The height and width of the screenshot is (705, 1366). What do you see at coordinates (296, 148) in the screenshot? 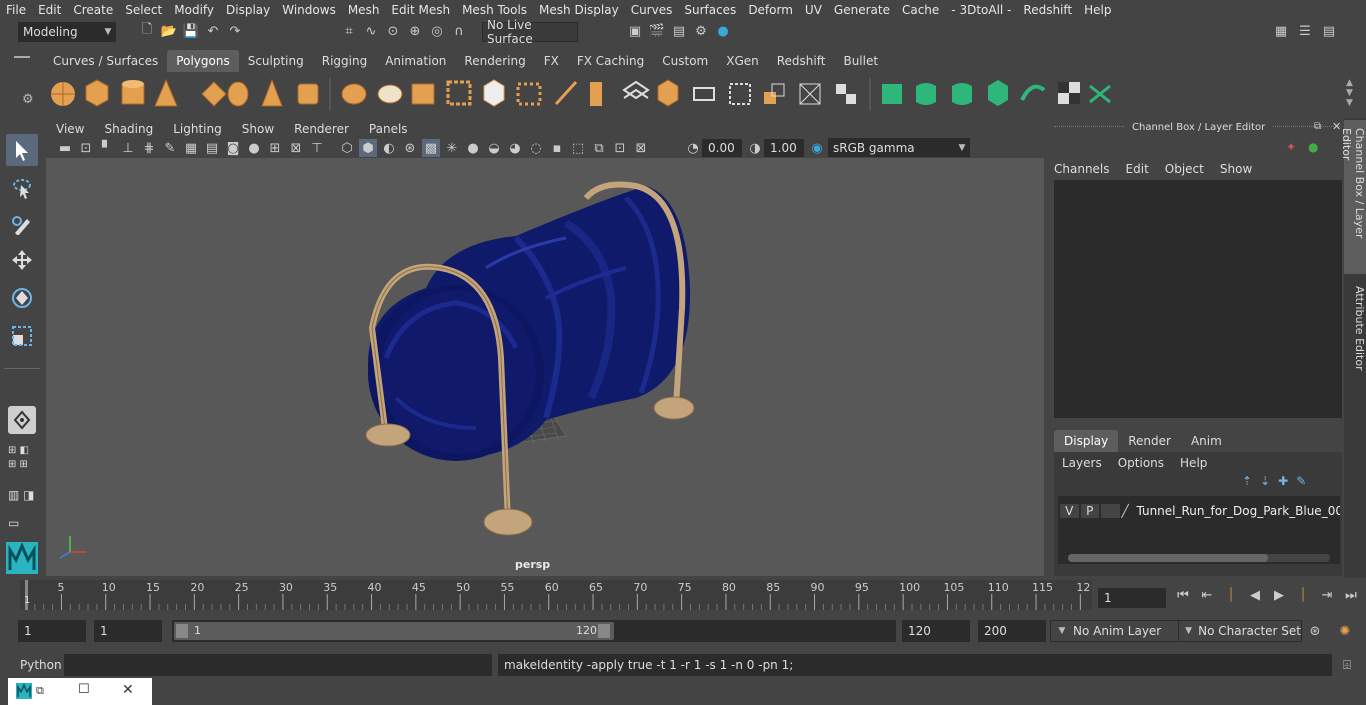
I see `xray-icon: ⊠` at bounding box center [296, 148].